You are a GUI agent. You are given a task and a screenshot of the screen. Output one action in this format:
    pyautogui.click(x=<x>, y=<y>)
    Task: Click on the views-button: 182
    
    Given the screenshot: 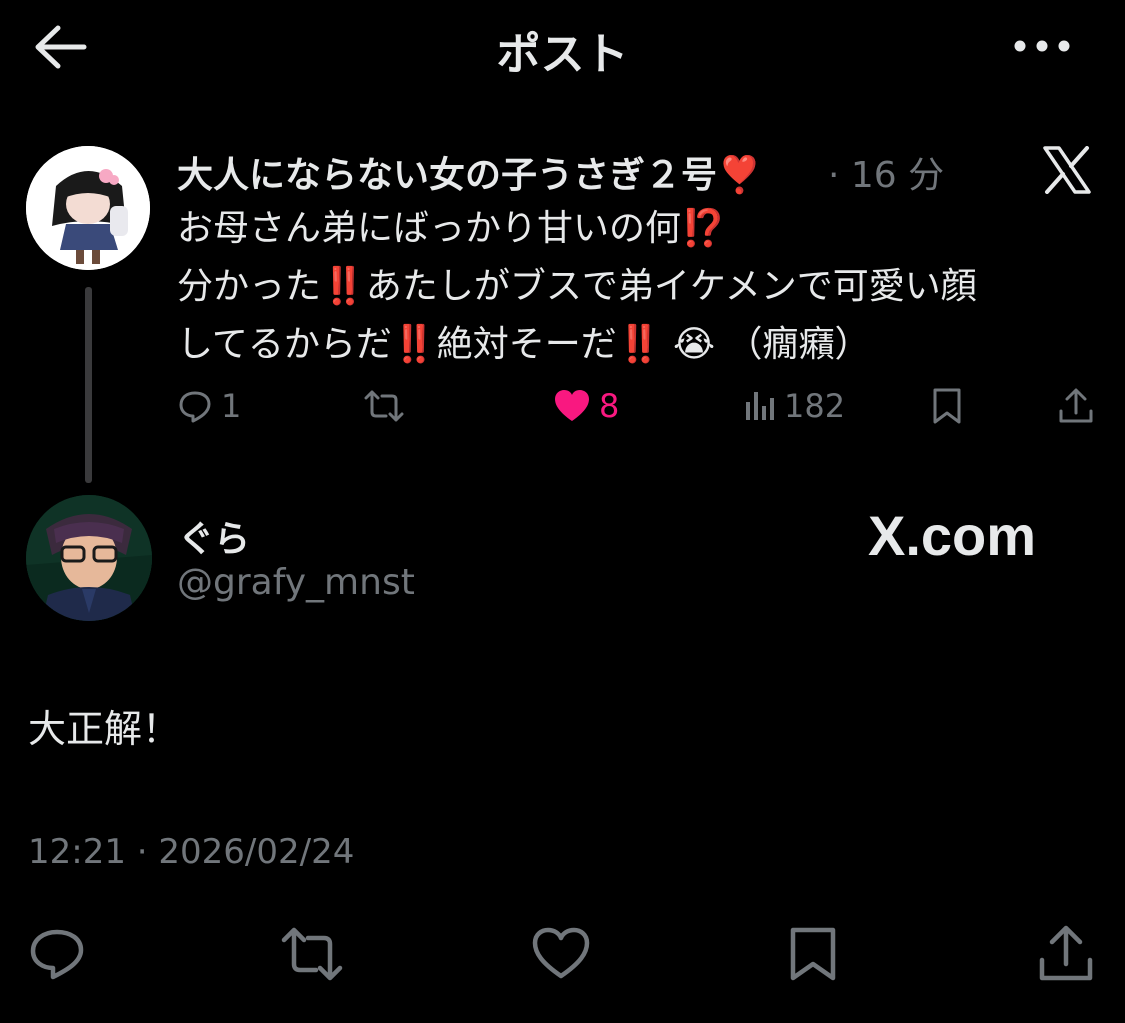 What is the action you would take?
    pyautogui.click(x=794, y=406)
    